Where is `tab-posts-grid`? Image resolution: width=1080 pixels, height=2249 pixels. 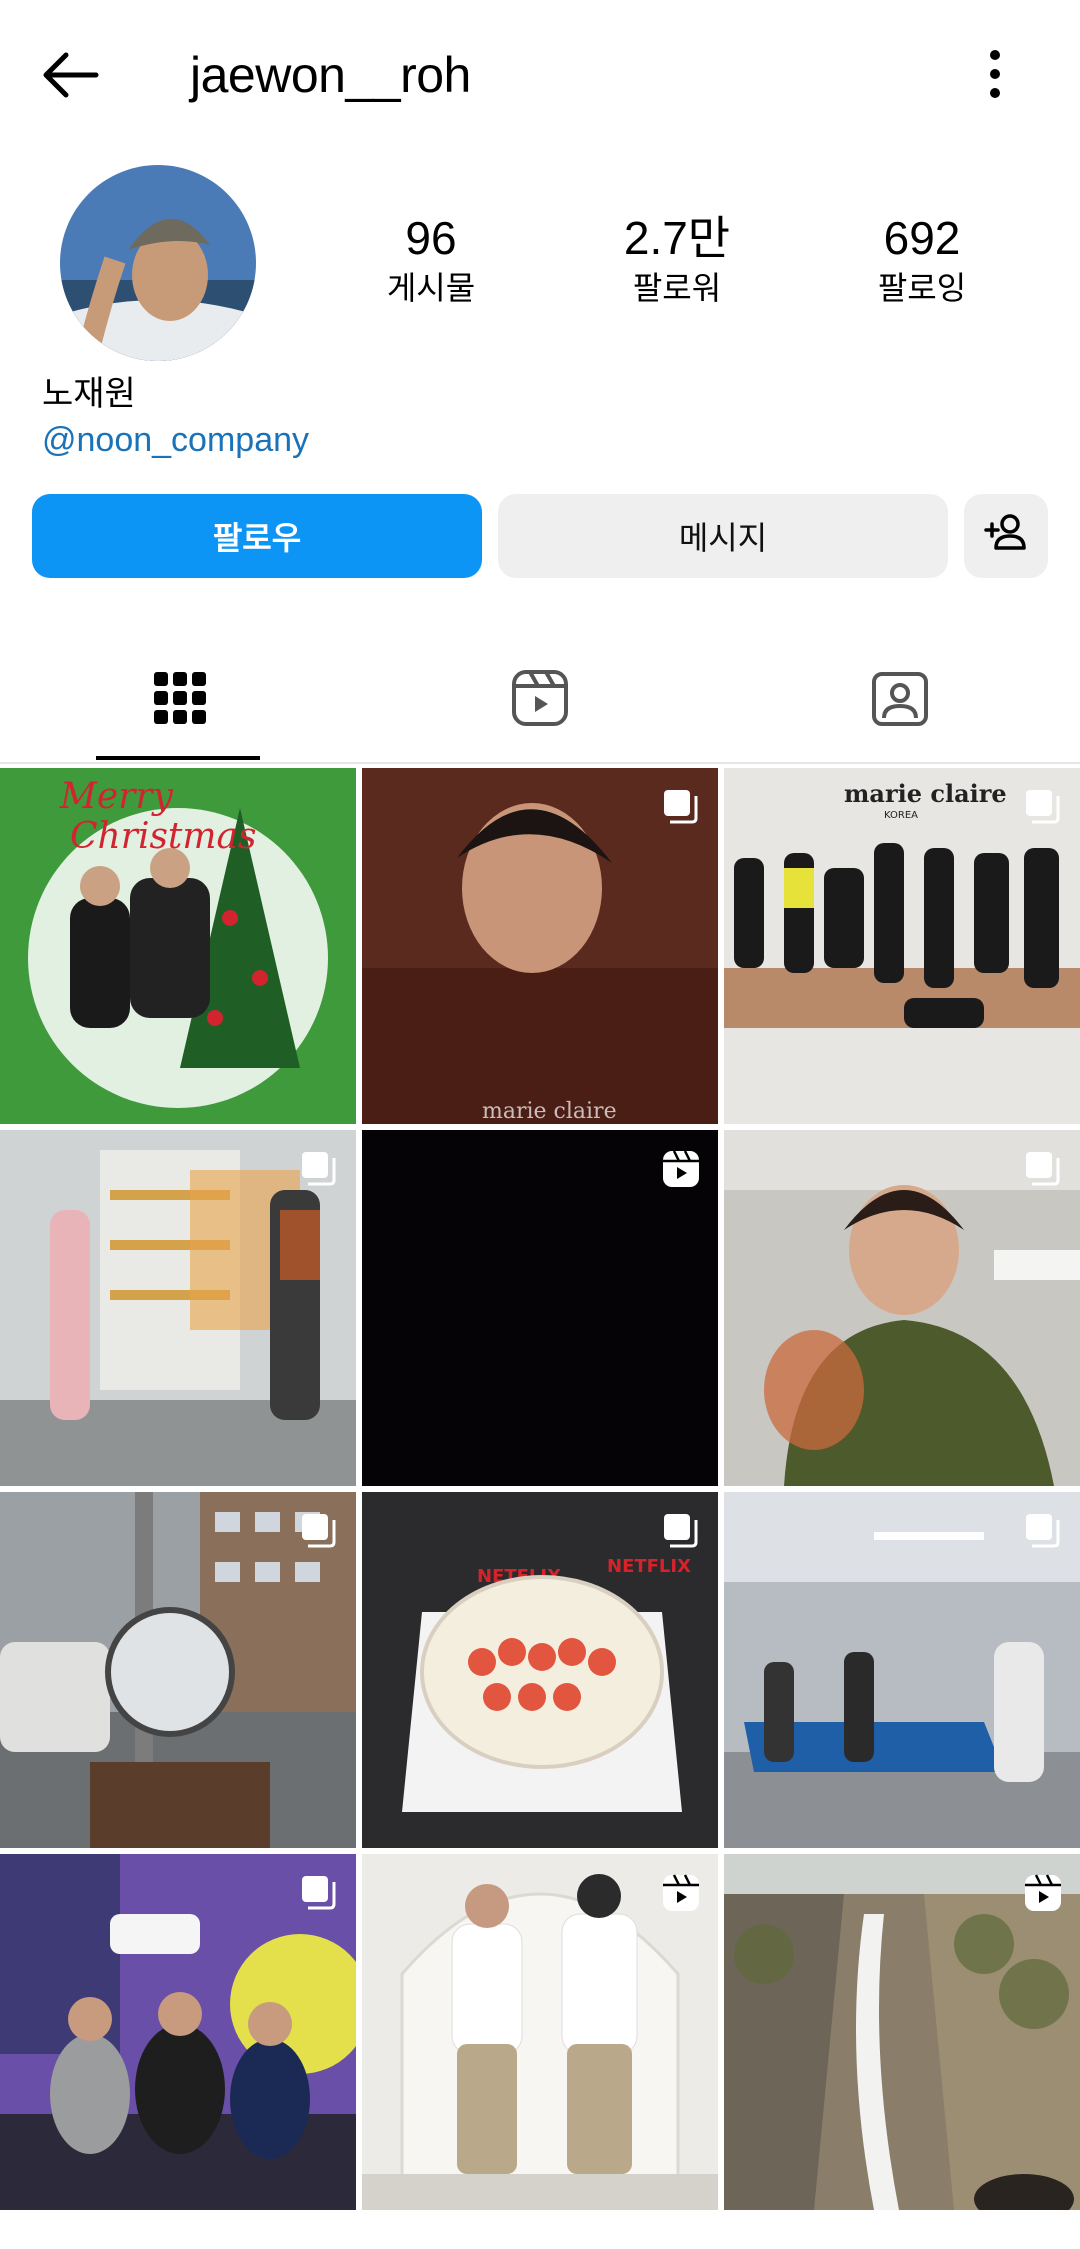
tab-posts-grid is located at coordinates (180, 700).